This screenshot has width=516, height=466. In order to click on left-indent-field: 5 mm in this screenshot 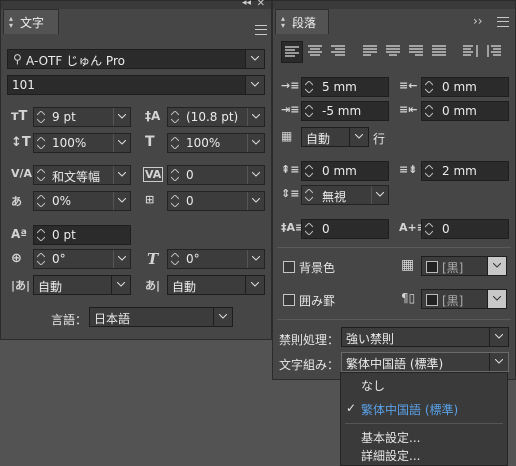, I will do `click(345, 87)`.